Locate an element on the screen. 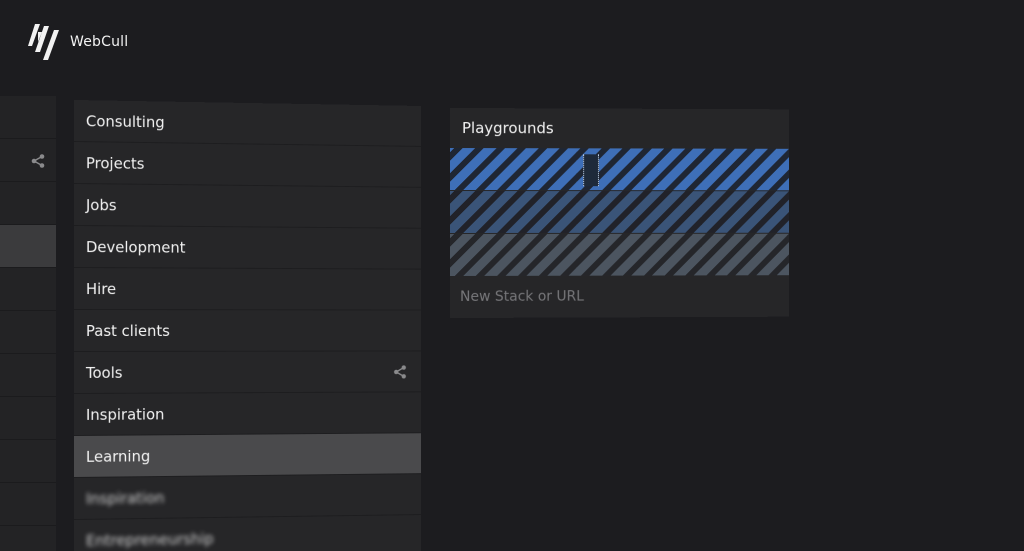 The image size is (1024, 551). list-item: Learning is located at coordinates (247, 455).